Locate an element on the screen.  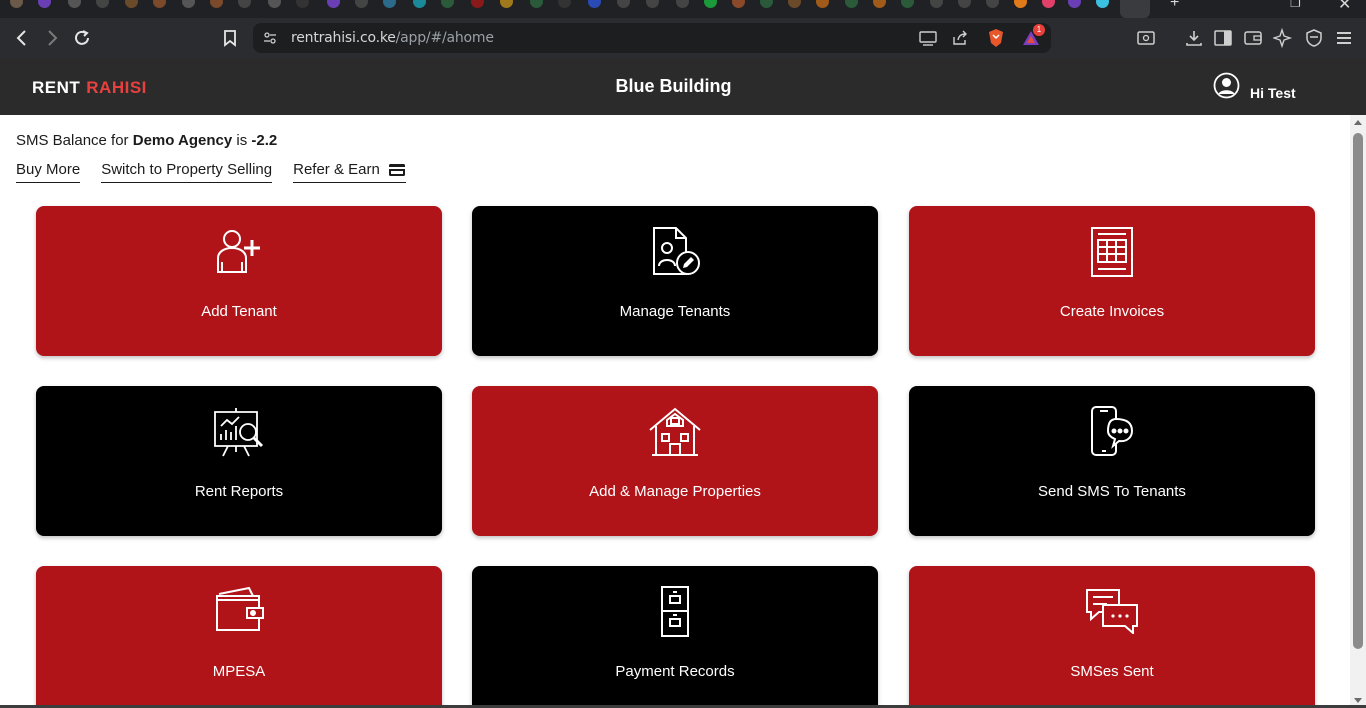
hamburger-menu-icon is located at coordinates (1344, 38).